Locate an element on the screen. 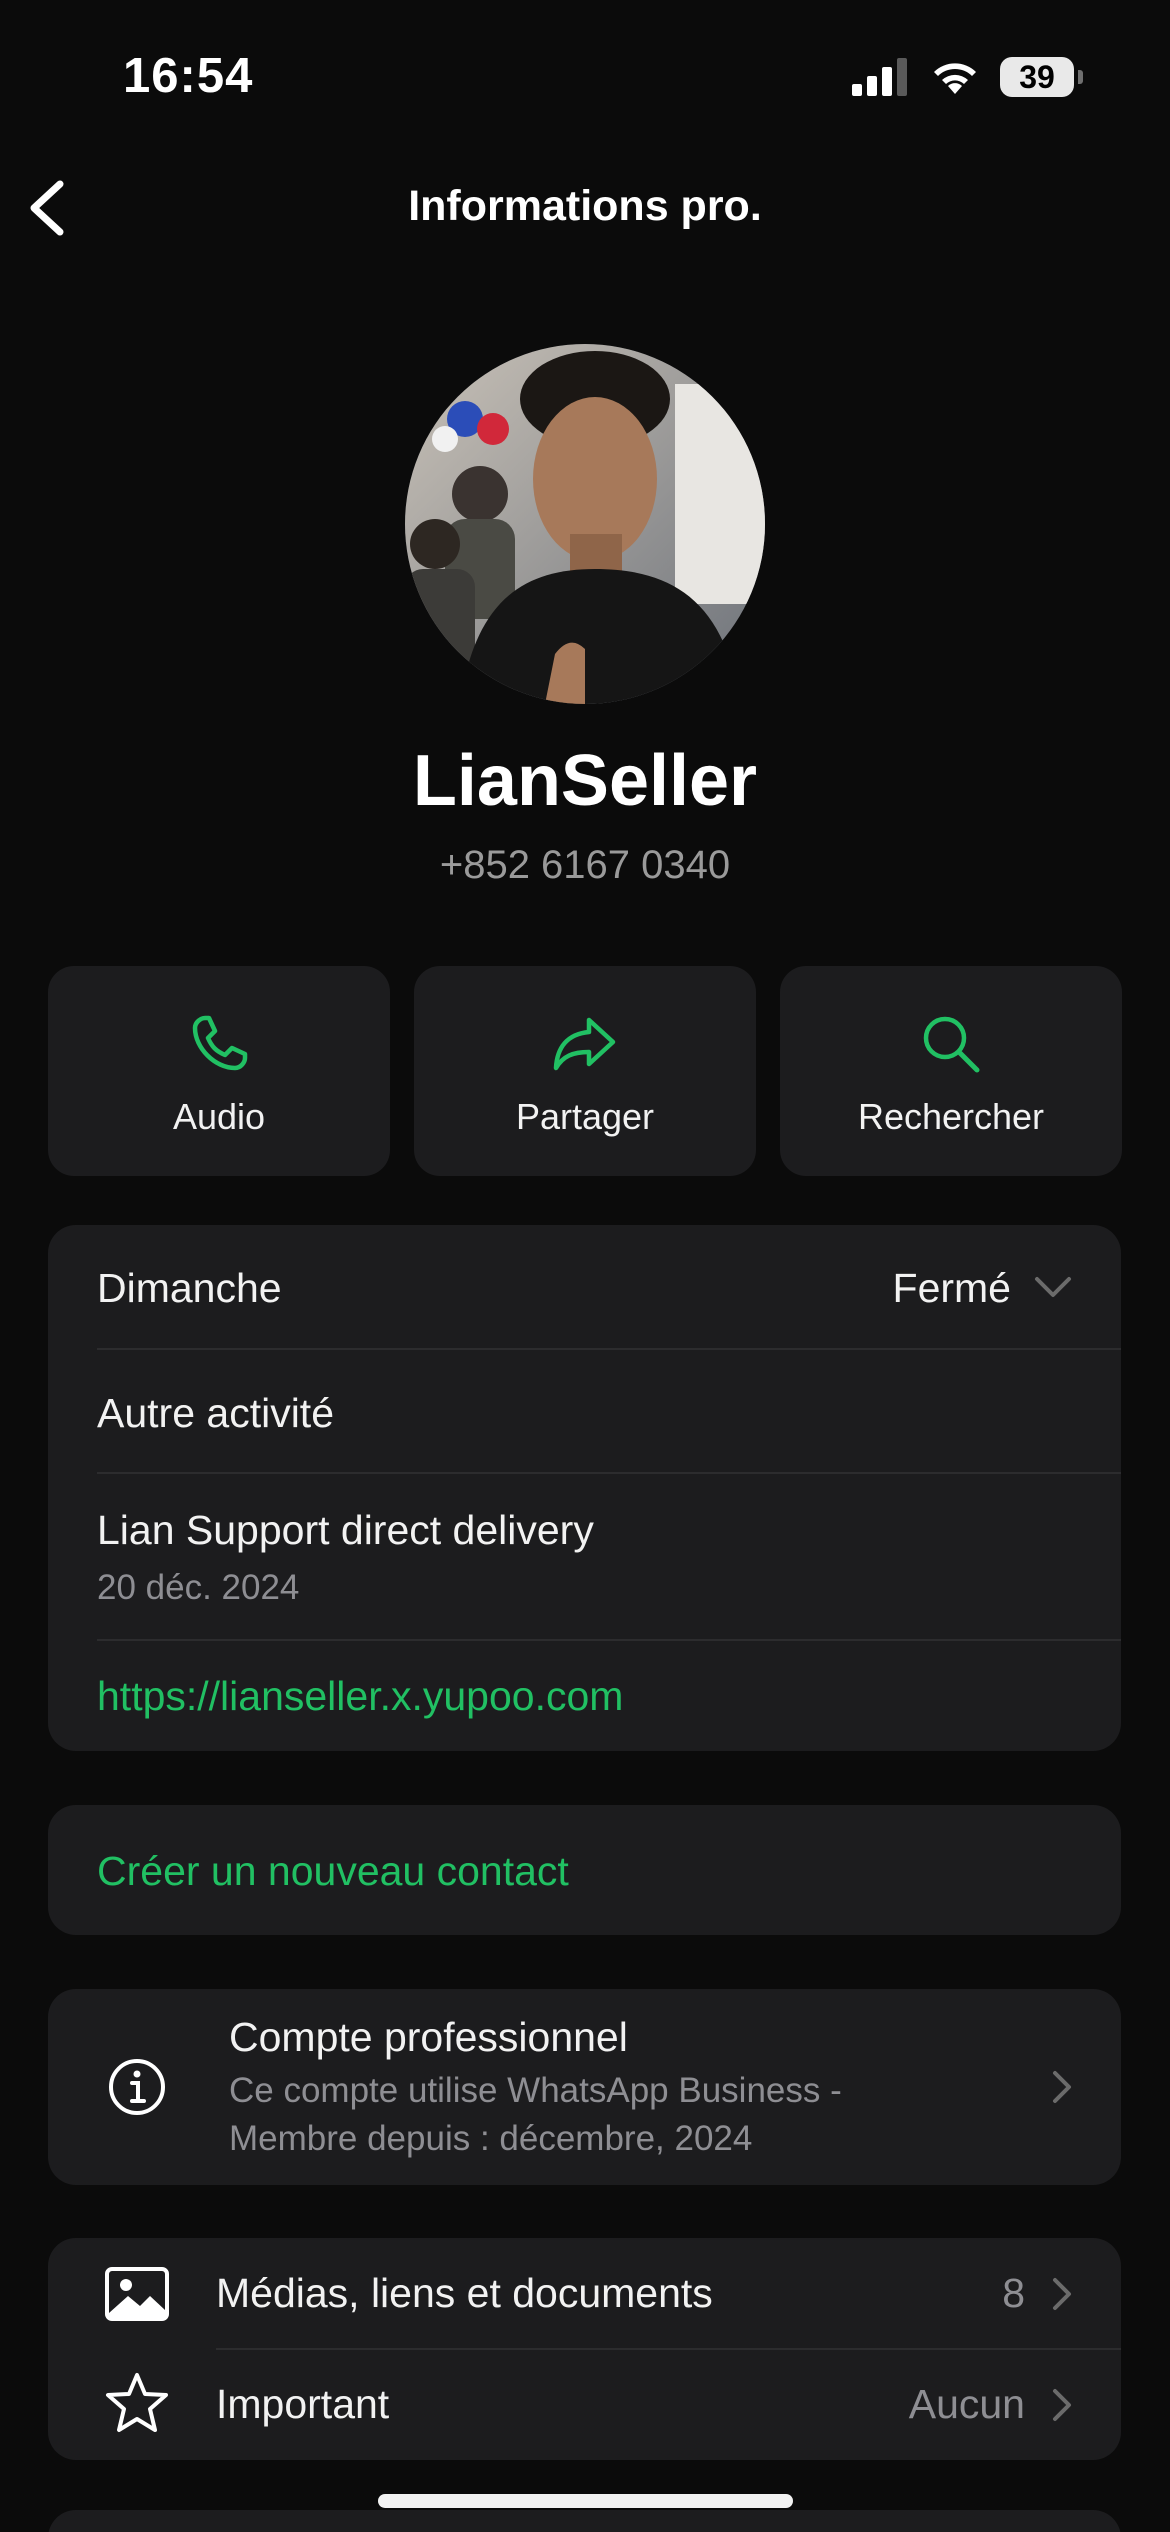  audio-call-button: Audio is located at coordinates (219, 1071).